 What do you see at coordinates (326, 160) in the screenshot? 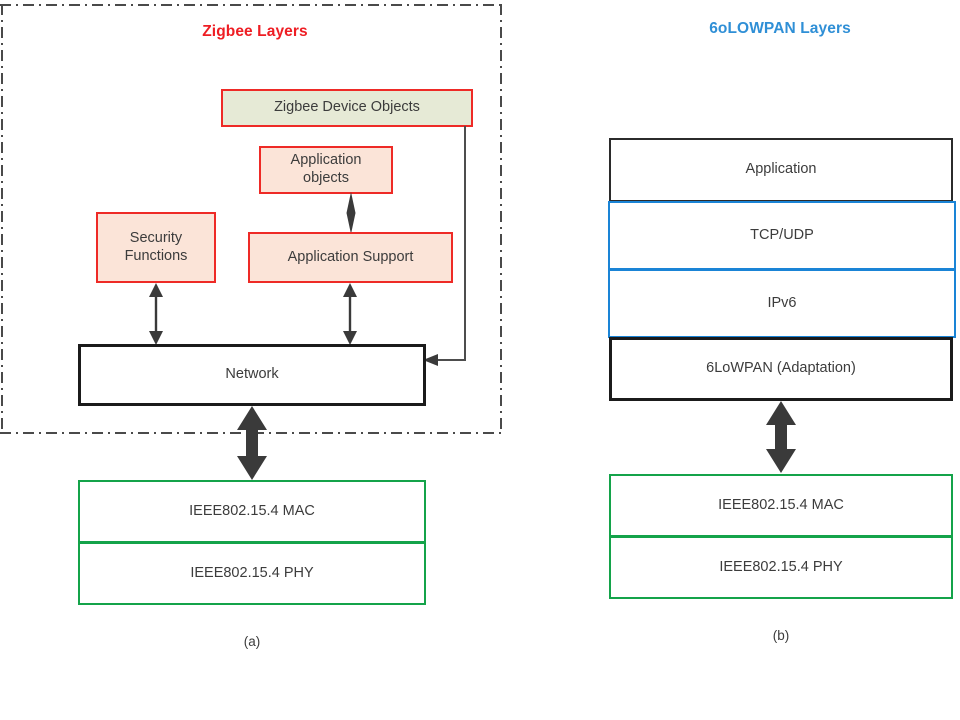
I see `box-label-line1: Application` at bounding box center [326, 160].